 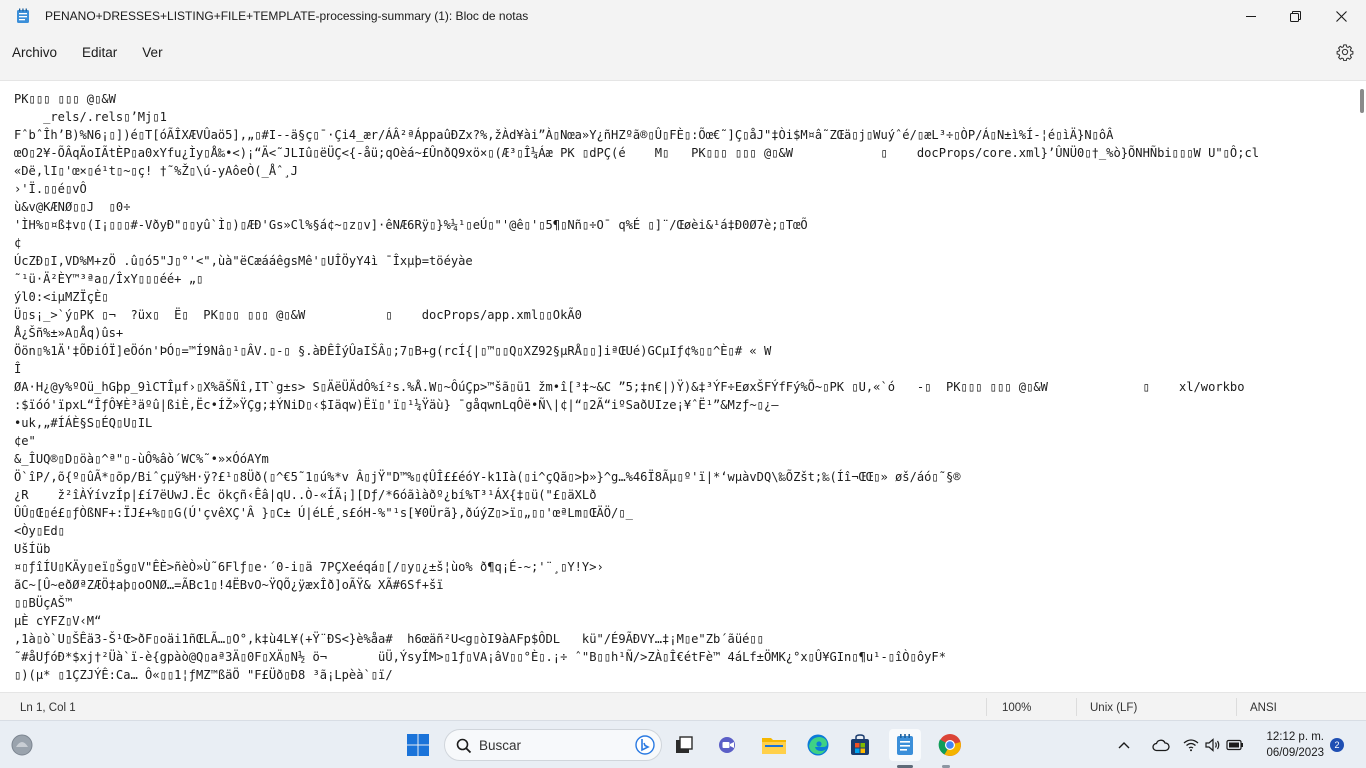 What do you see at coordinates (65, 99) in the screenshot?
I see `text-line: PK▯▯▯ ▯▯▯ @▯&W` at bounding box center [65, 99].